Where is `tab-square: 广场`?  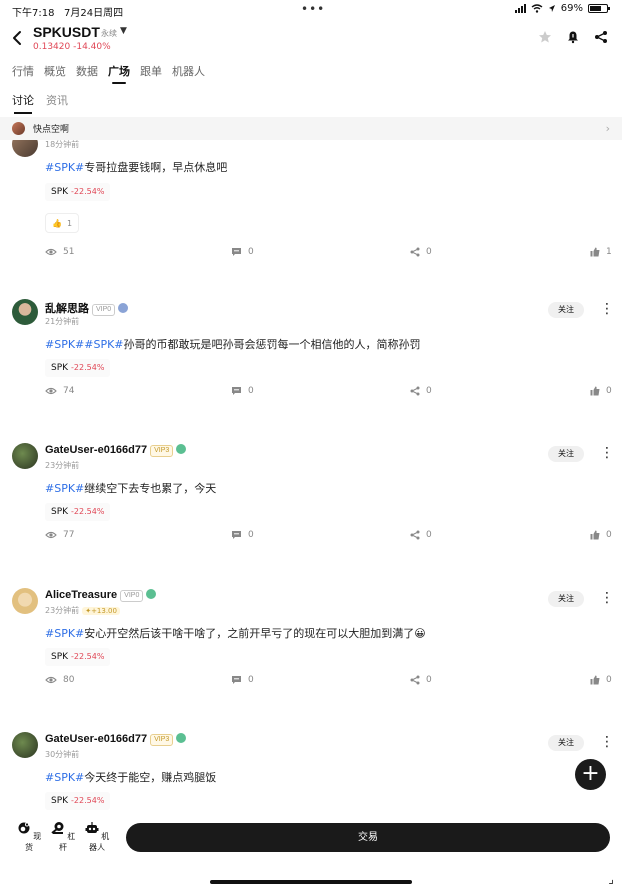 tab-square: 广场 is located at coordinates (119, 73).